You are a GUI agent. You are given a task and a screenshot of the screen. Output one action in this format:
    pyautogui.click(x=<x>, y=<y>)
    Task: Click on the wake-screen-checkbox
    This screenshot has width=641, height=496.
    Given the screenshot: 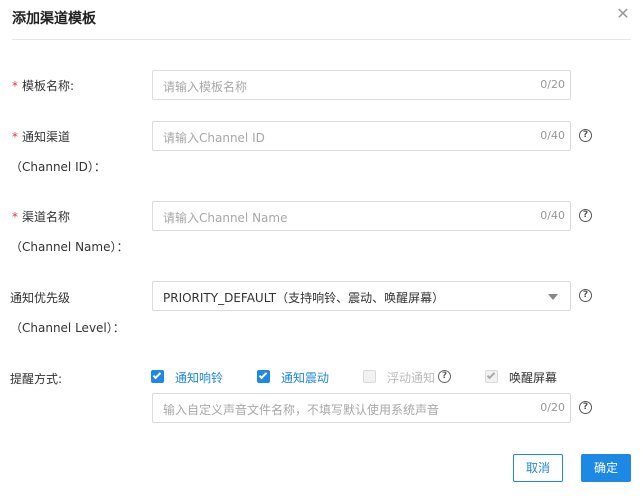 What is the action you would take?
    pyautogui.click(x=491, y=376)
    